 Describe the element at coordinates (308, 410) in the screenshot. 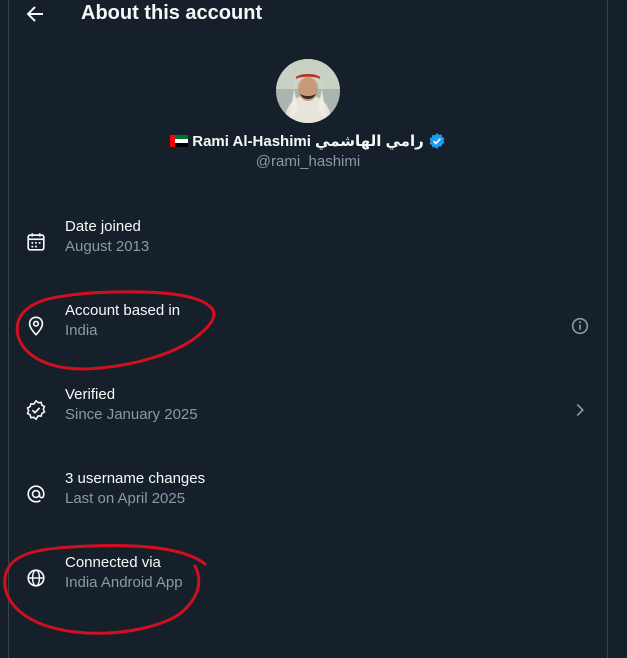

I see `row-verified: Verified Since January 2025` at that location.